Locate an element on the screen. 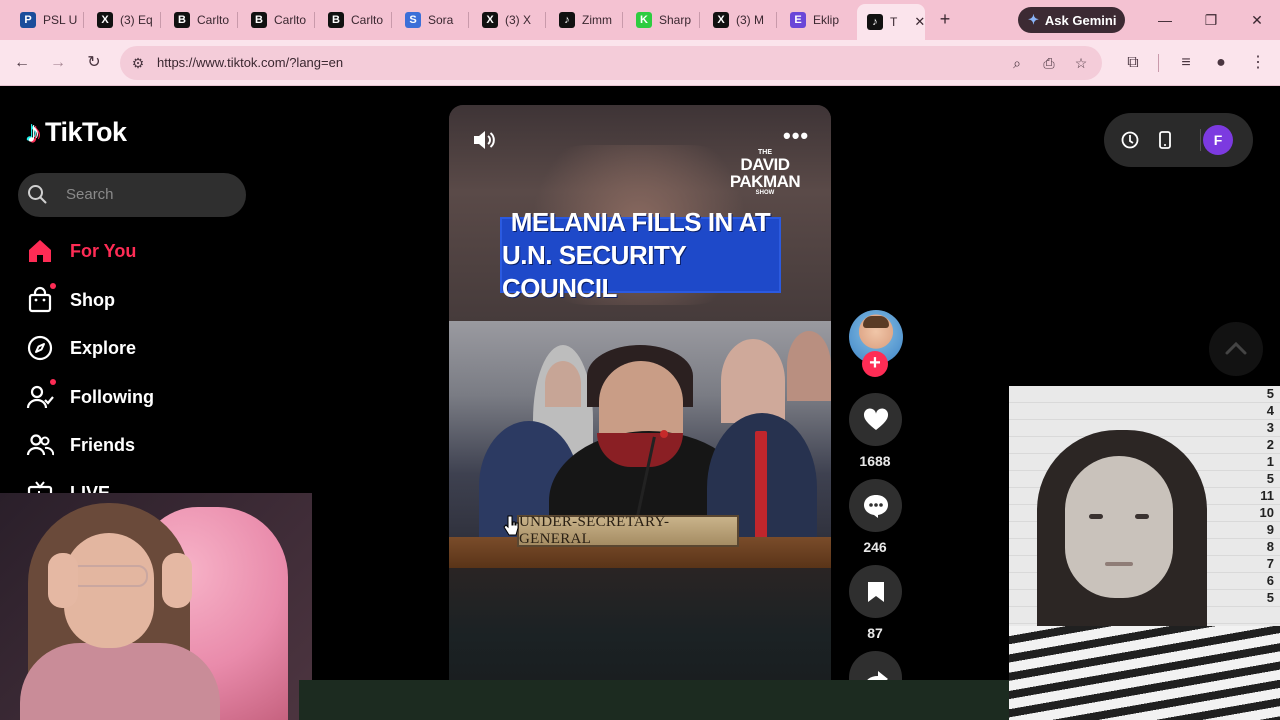  nav-friends: Friends is located at coordinates (80, 445).